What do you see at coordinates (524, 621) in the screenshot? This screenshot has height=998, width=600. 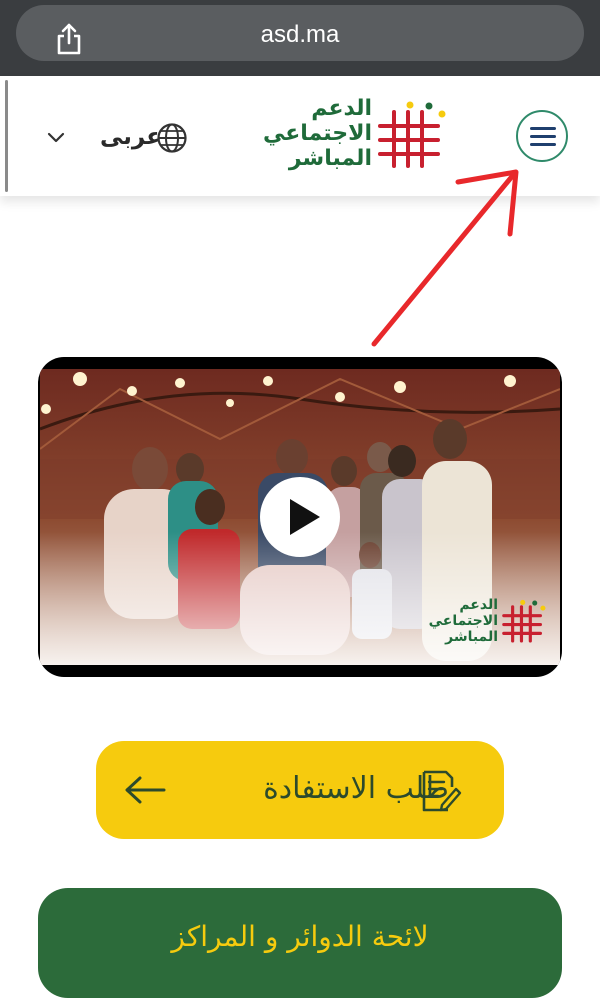 I see `hashtag-logo-icon` at bounding box center [524, 621].